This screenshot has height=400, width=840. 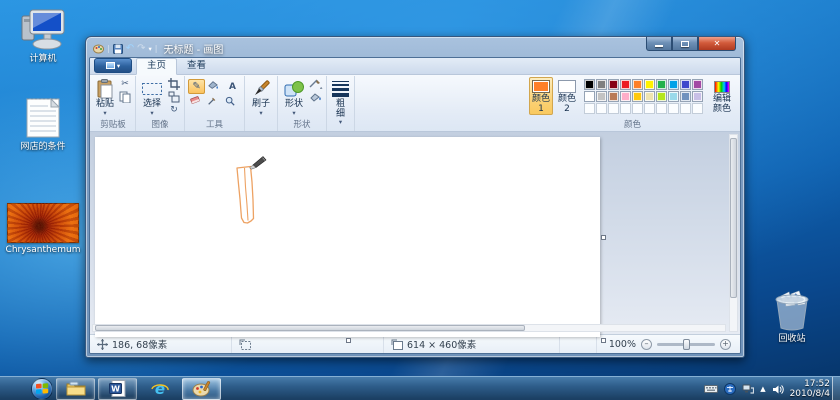 What do you see at coordinates (174, 97) in the screenshot?
I see `resize-button` at bounding box center [174, 97].